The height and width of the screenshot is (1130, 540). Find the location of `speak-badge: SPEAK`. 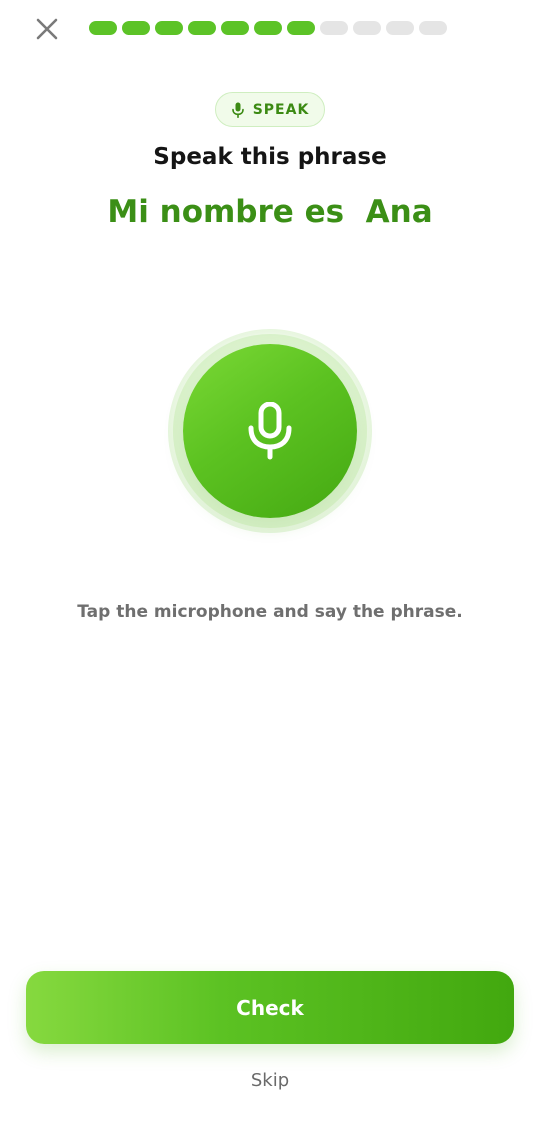

speak-badge: SPEAK is located at coordinates (270, 109).